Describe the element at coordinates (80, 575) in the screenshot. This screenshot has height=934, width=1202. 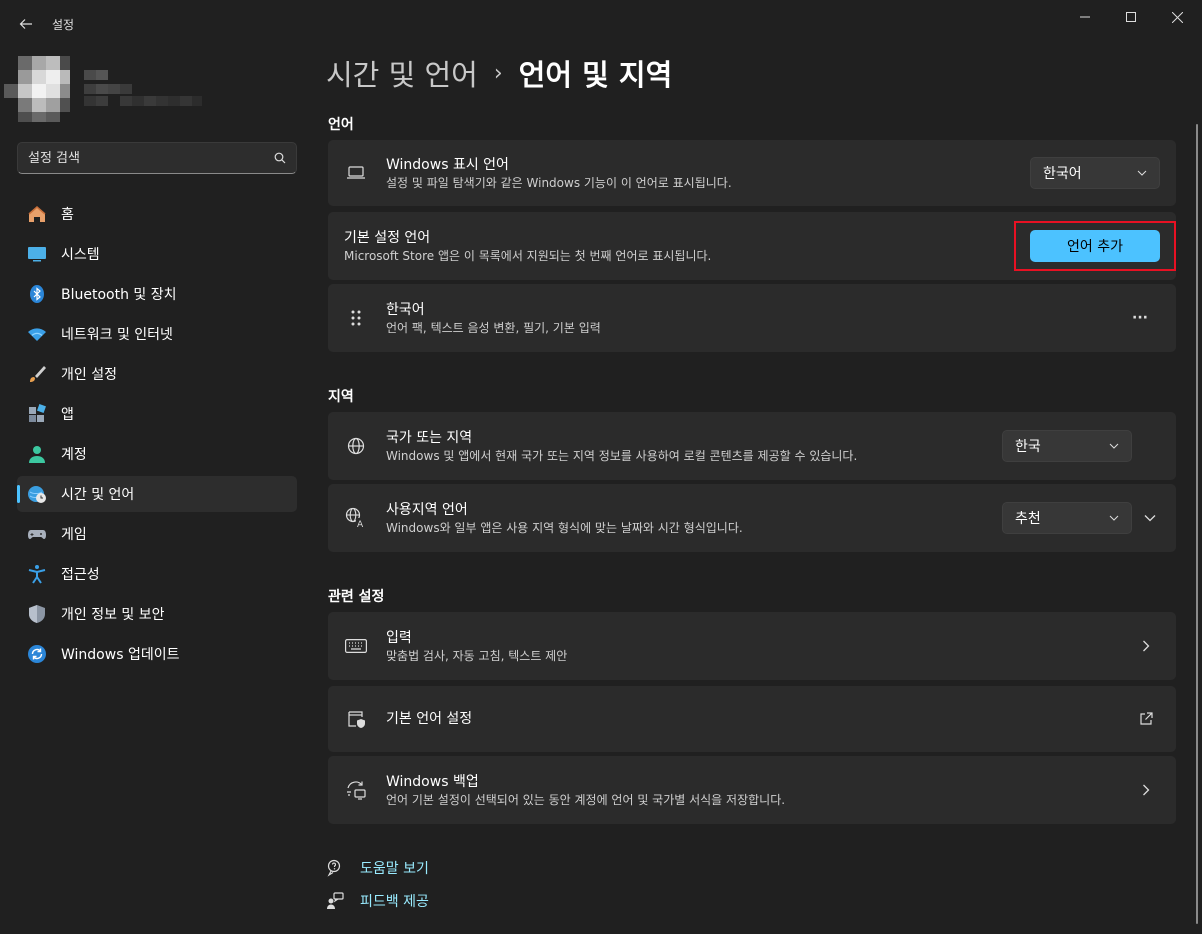
I see `sidebar-item-label: 접근성` at that location.